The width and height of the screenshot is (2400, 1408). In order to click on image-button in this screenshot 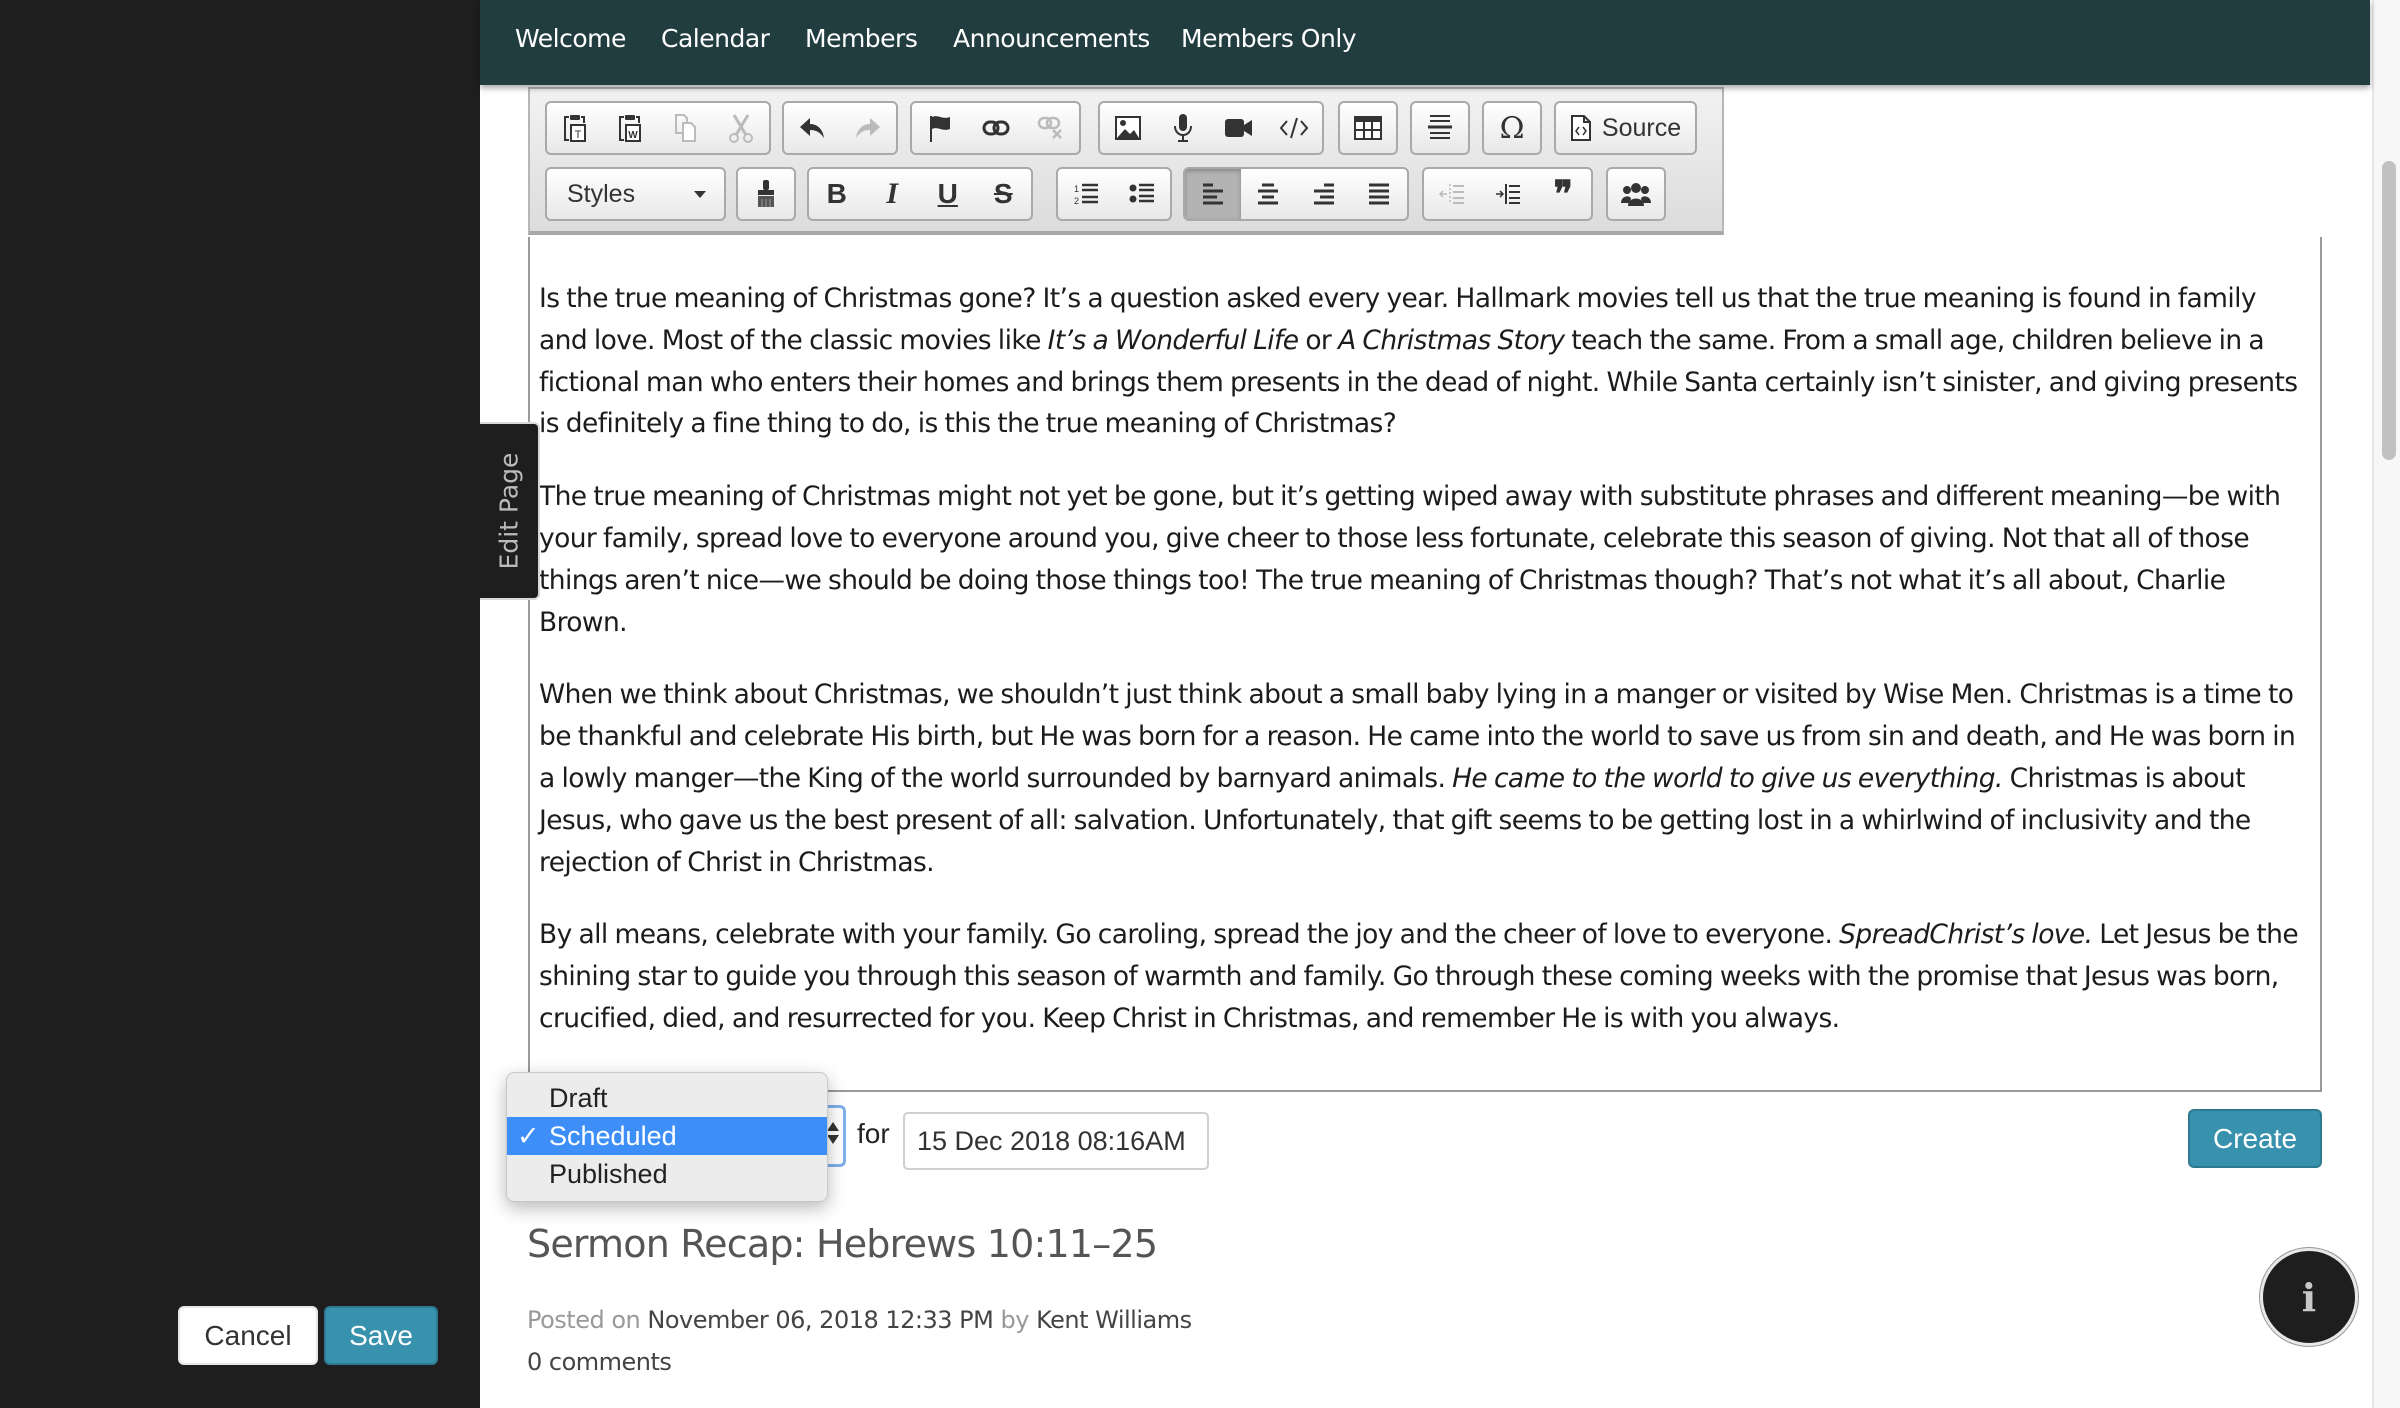, I will do `click(1128, 128)`.